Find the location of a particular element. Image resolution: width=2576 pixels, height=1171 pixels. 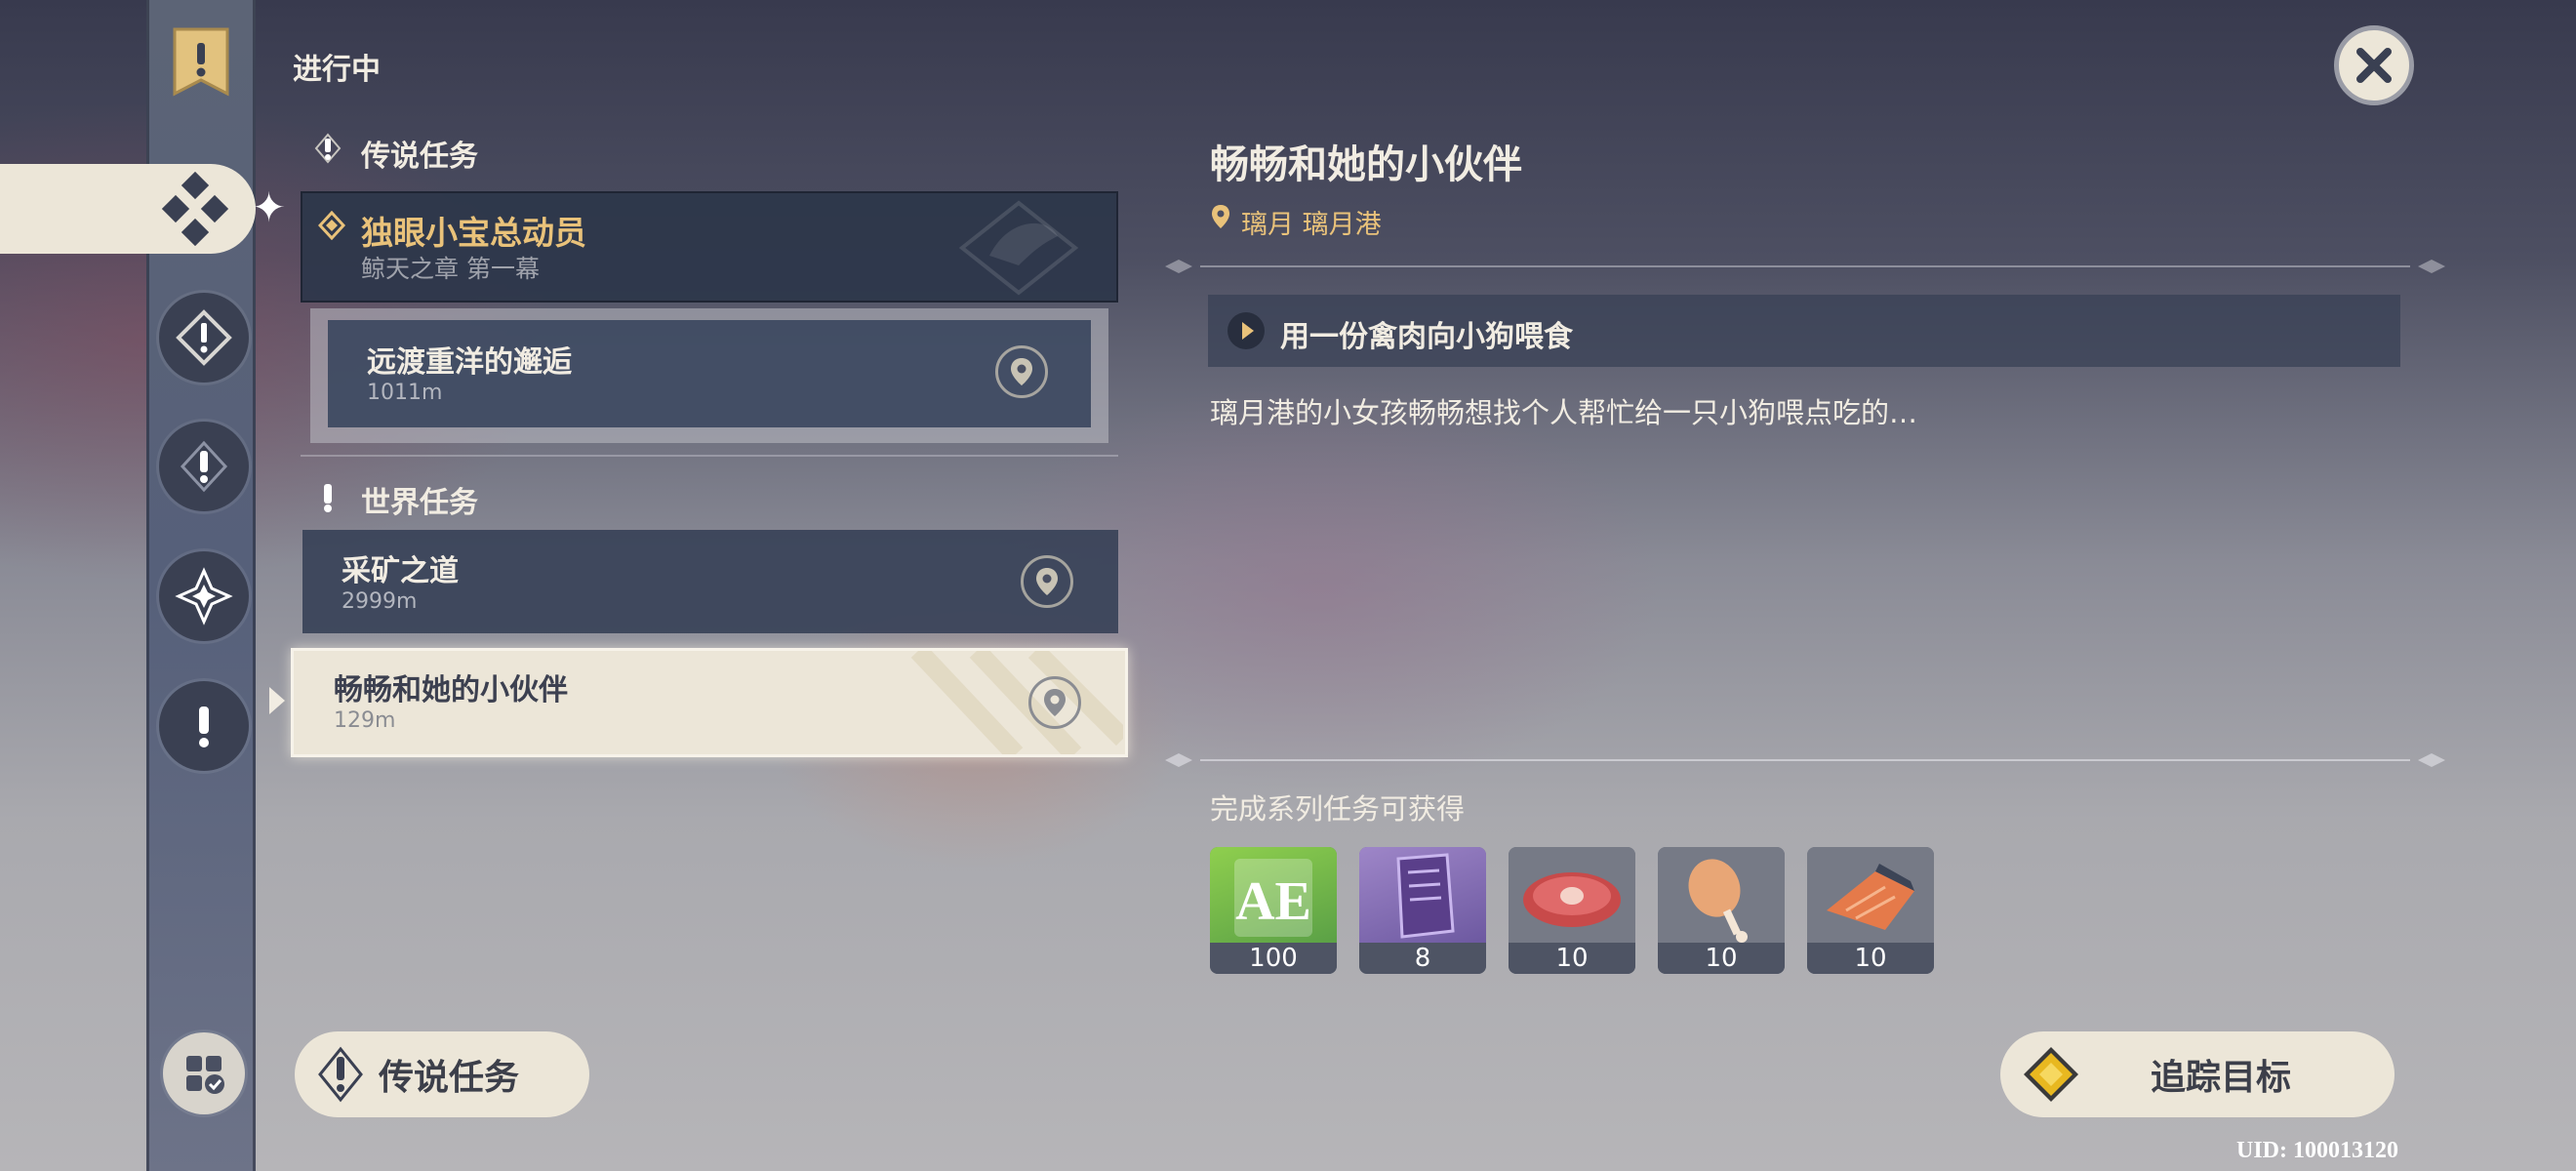

legend-quest-section-title: 传说任务 is located at coordinates (419, 157).